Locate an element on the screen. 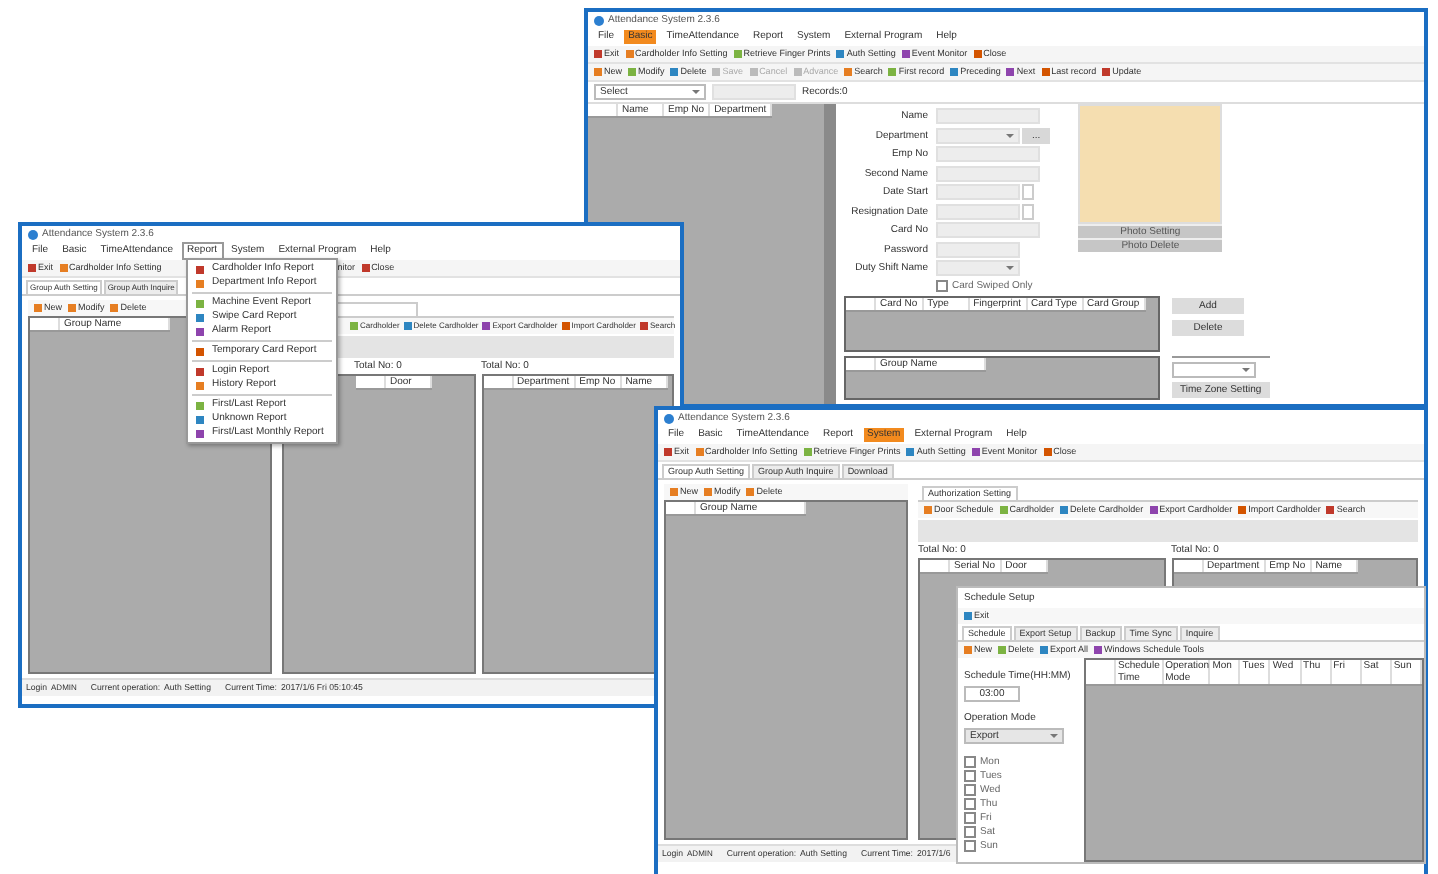 The width and height of the screenshot is (1438, 874). search-field is located at coordinates (754, 92).